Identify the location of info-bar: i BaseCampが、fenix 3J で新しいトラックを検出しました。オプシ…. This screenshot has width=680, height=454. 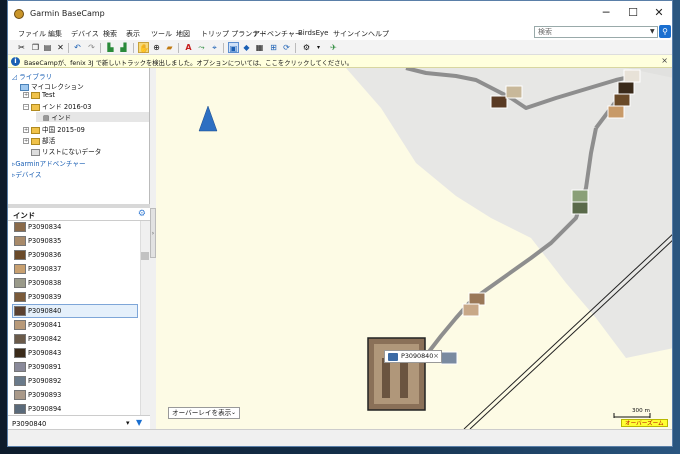
(340, 61).